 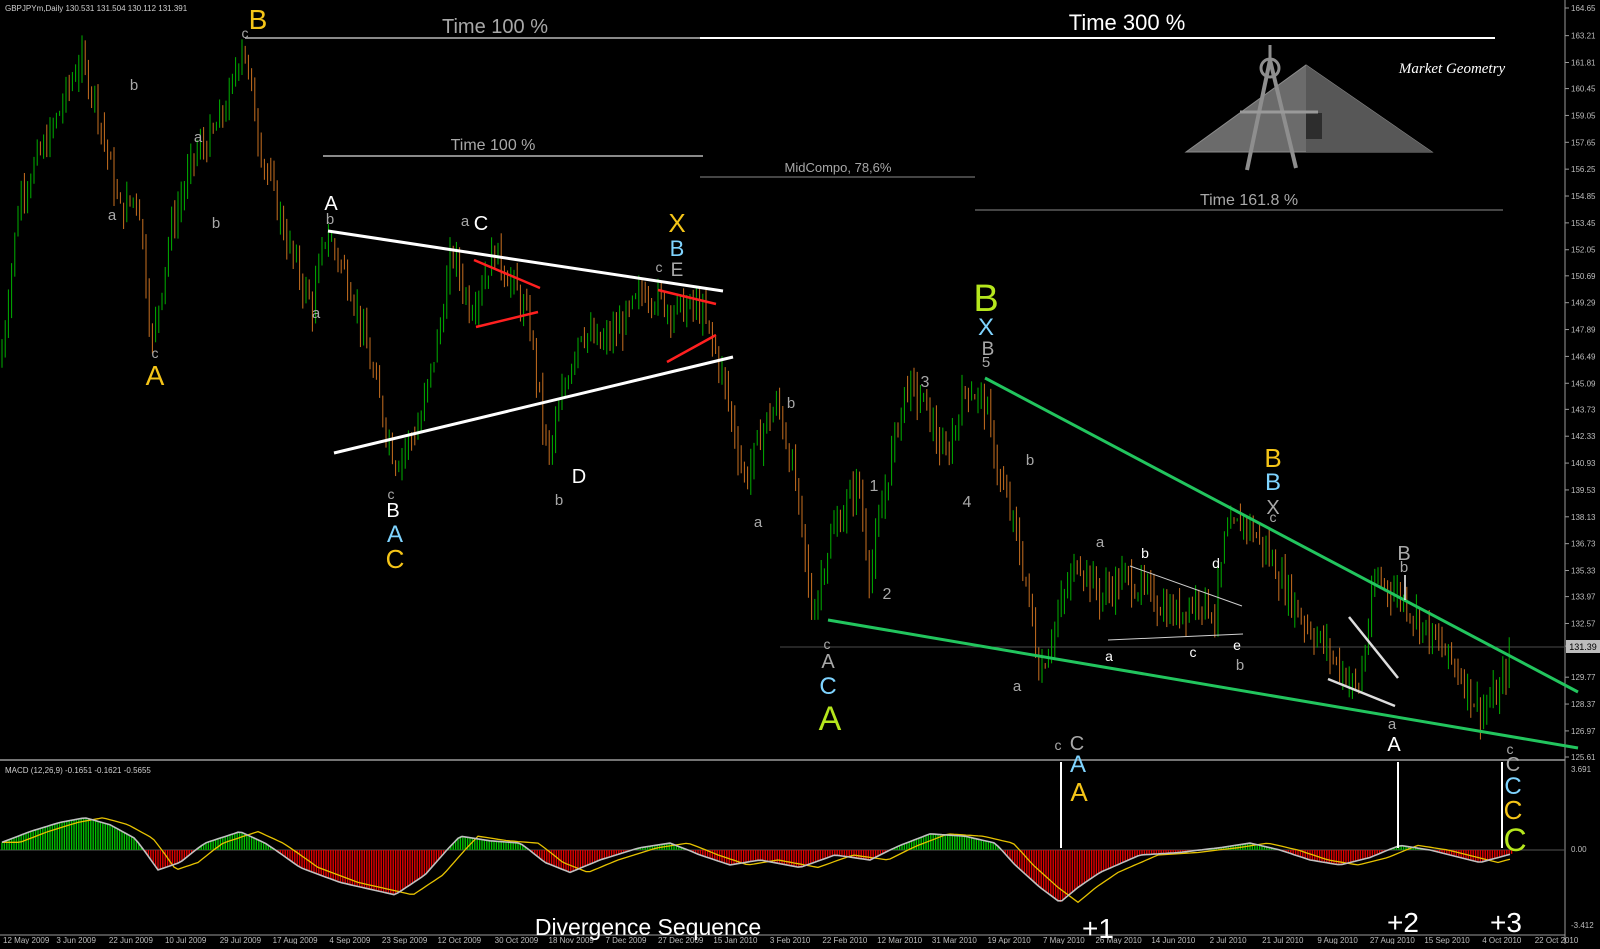 What do you see at coordinates (1314, 126) in the screenshot?
I see `logo-square-icon` at bounding box center [1314, 126].